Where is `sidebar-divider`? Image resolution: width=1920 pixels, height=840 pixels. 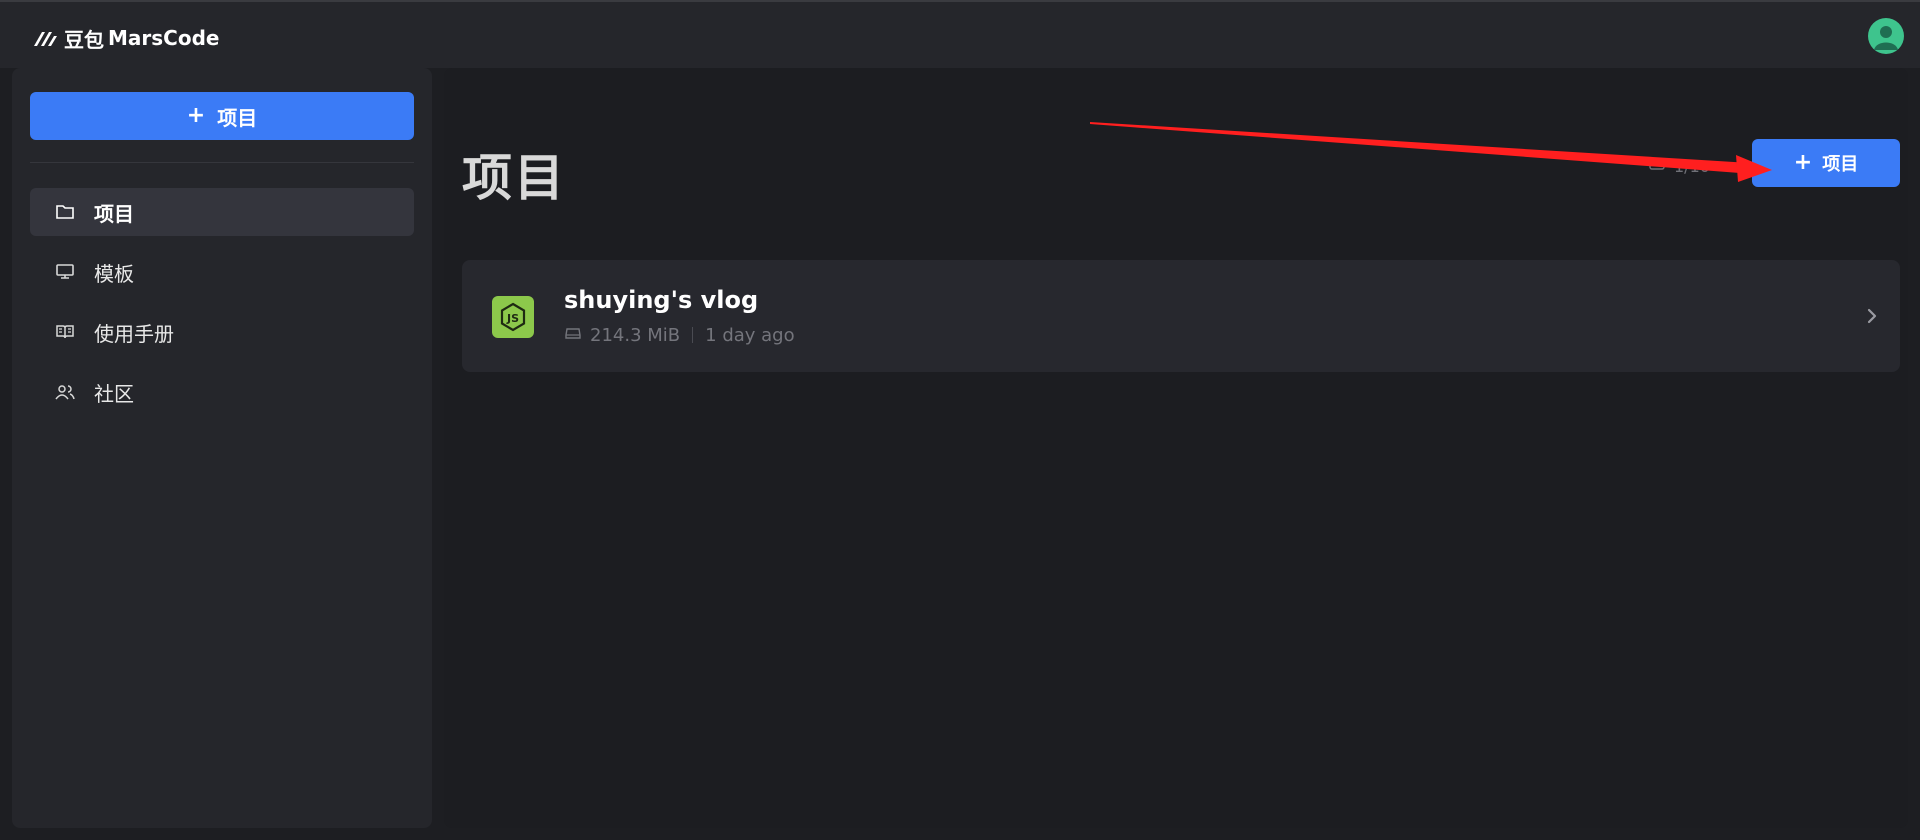 sidebar-divider is located at coordinates (222, 162).